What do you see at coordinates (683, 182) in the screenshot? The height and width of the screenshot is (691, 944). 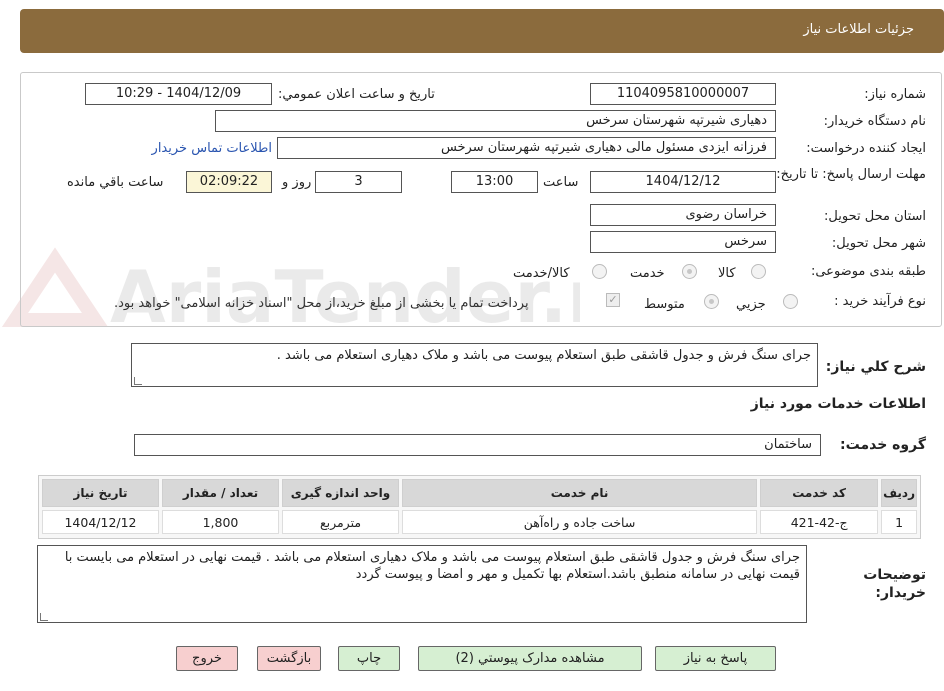 I see `deadline-date-field: 1404/12/12` at bounding box center [683, 182].